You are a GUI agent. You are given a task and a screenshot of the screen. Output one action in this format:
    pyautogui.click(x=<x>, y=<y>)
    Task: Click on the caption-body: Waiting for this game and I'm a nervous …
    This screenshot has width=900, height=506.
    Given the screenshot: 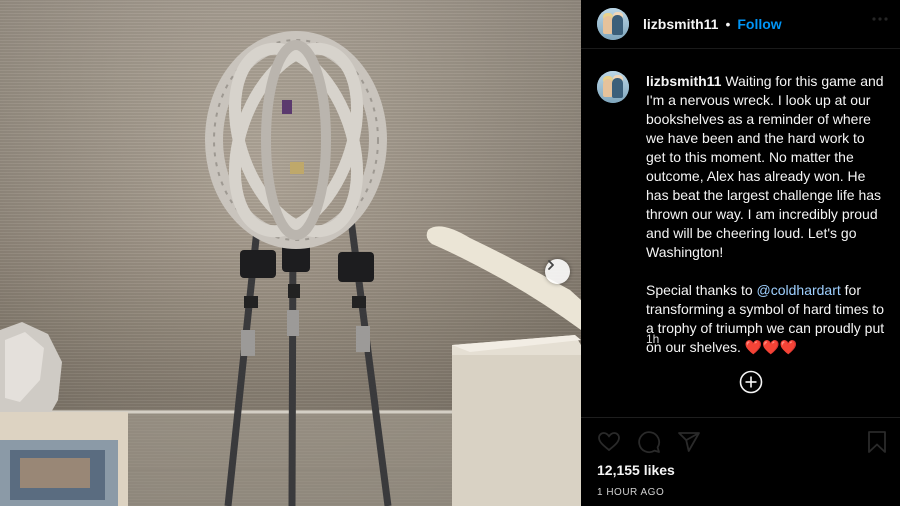 What is the action you would take?
    pyautogui.click(x=765, y=166)
    